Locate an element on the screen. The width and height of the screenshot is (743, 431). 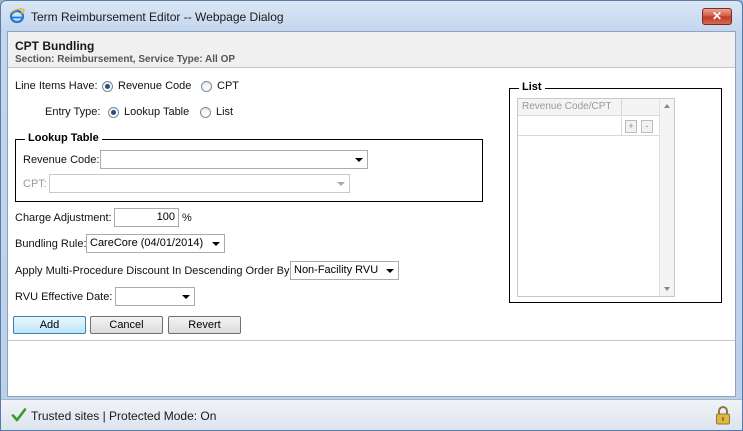
multi-procedure-dropdown: Non-Facility RVU is located at coordinates (344, 270).